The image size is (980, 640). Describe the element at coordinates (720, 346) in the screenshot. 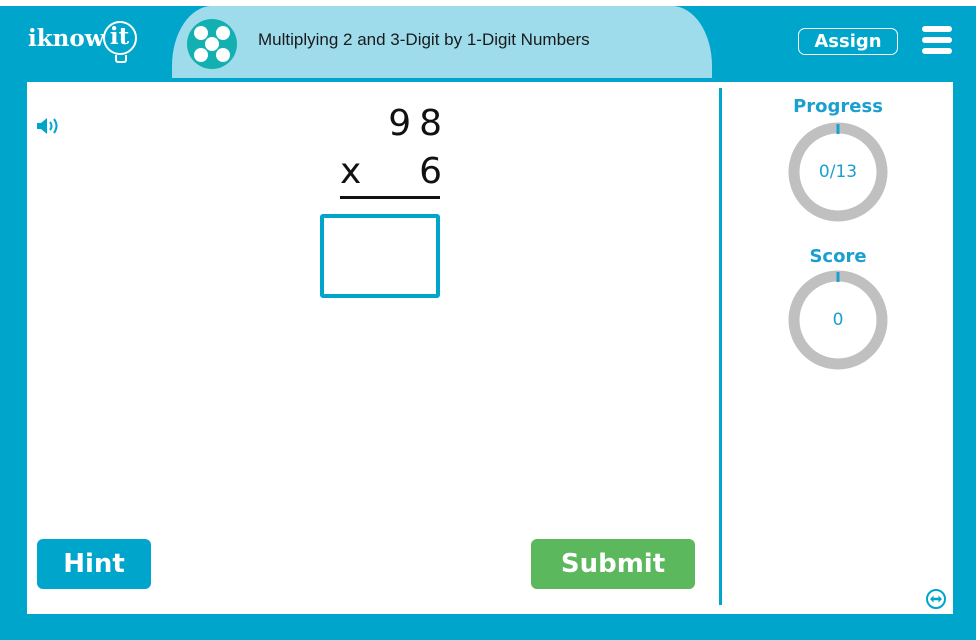

I see `vertical-divider` at that location.